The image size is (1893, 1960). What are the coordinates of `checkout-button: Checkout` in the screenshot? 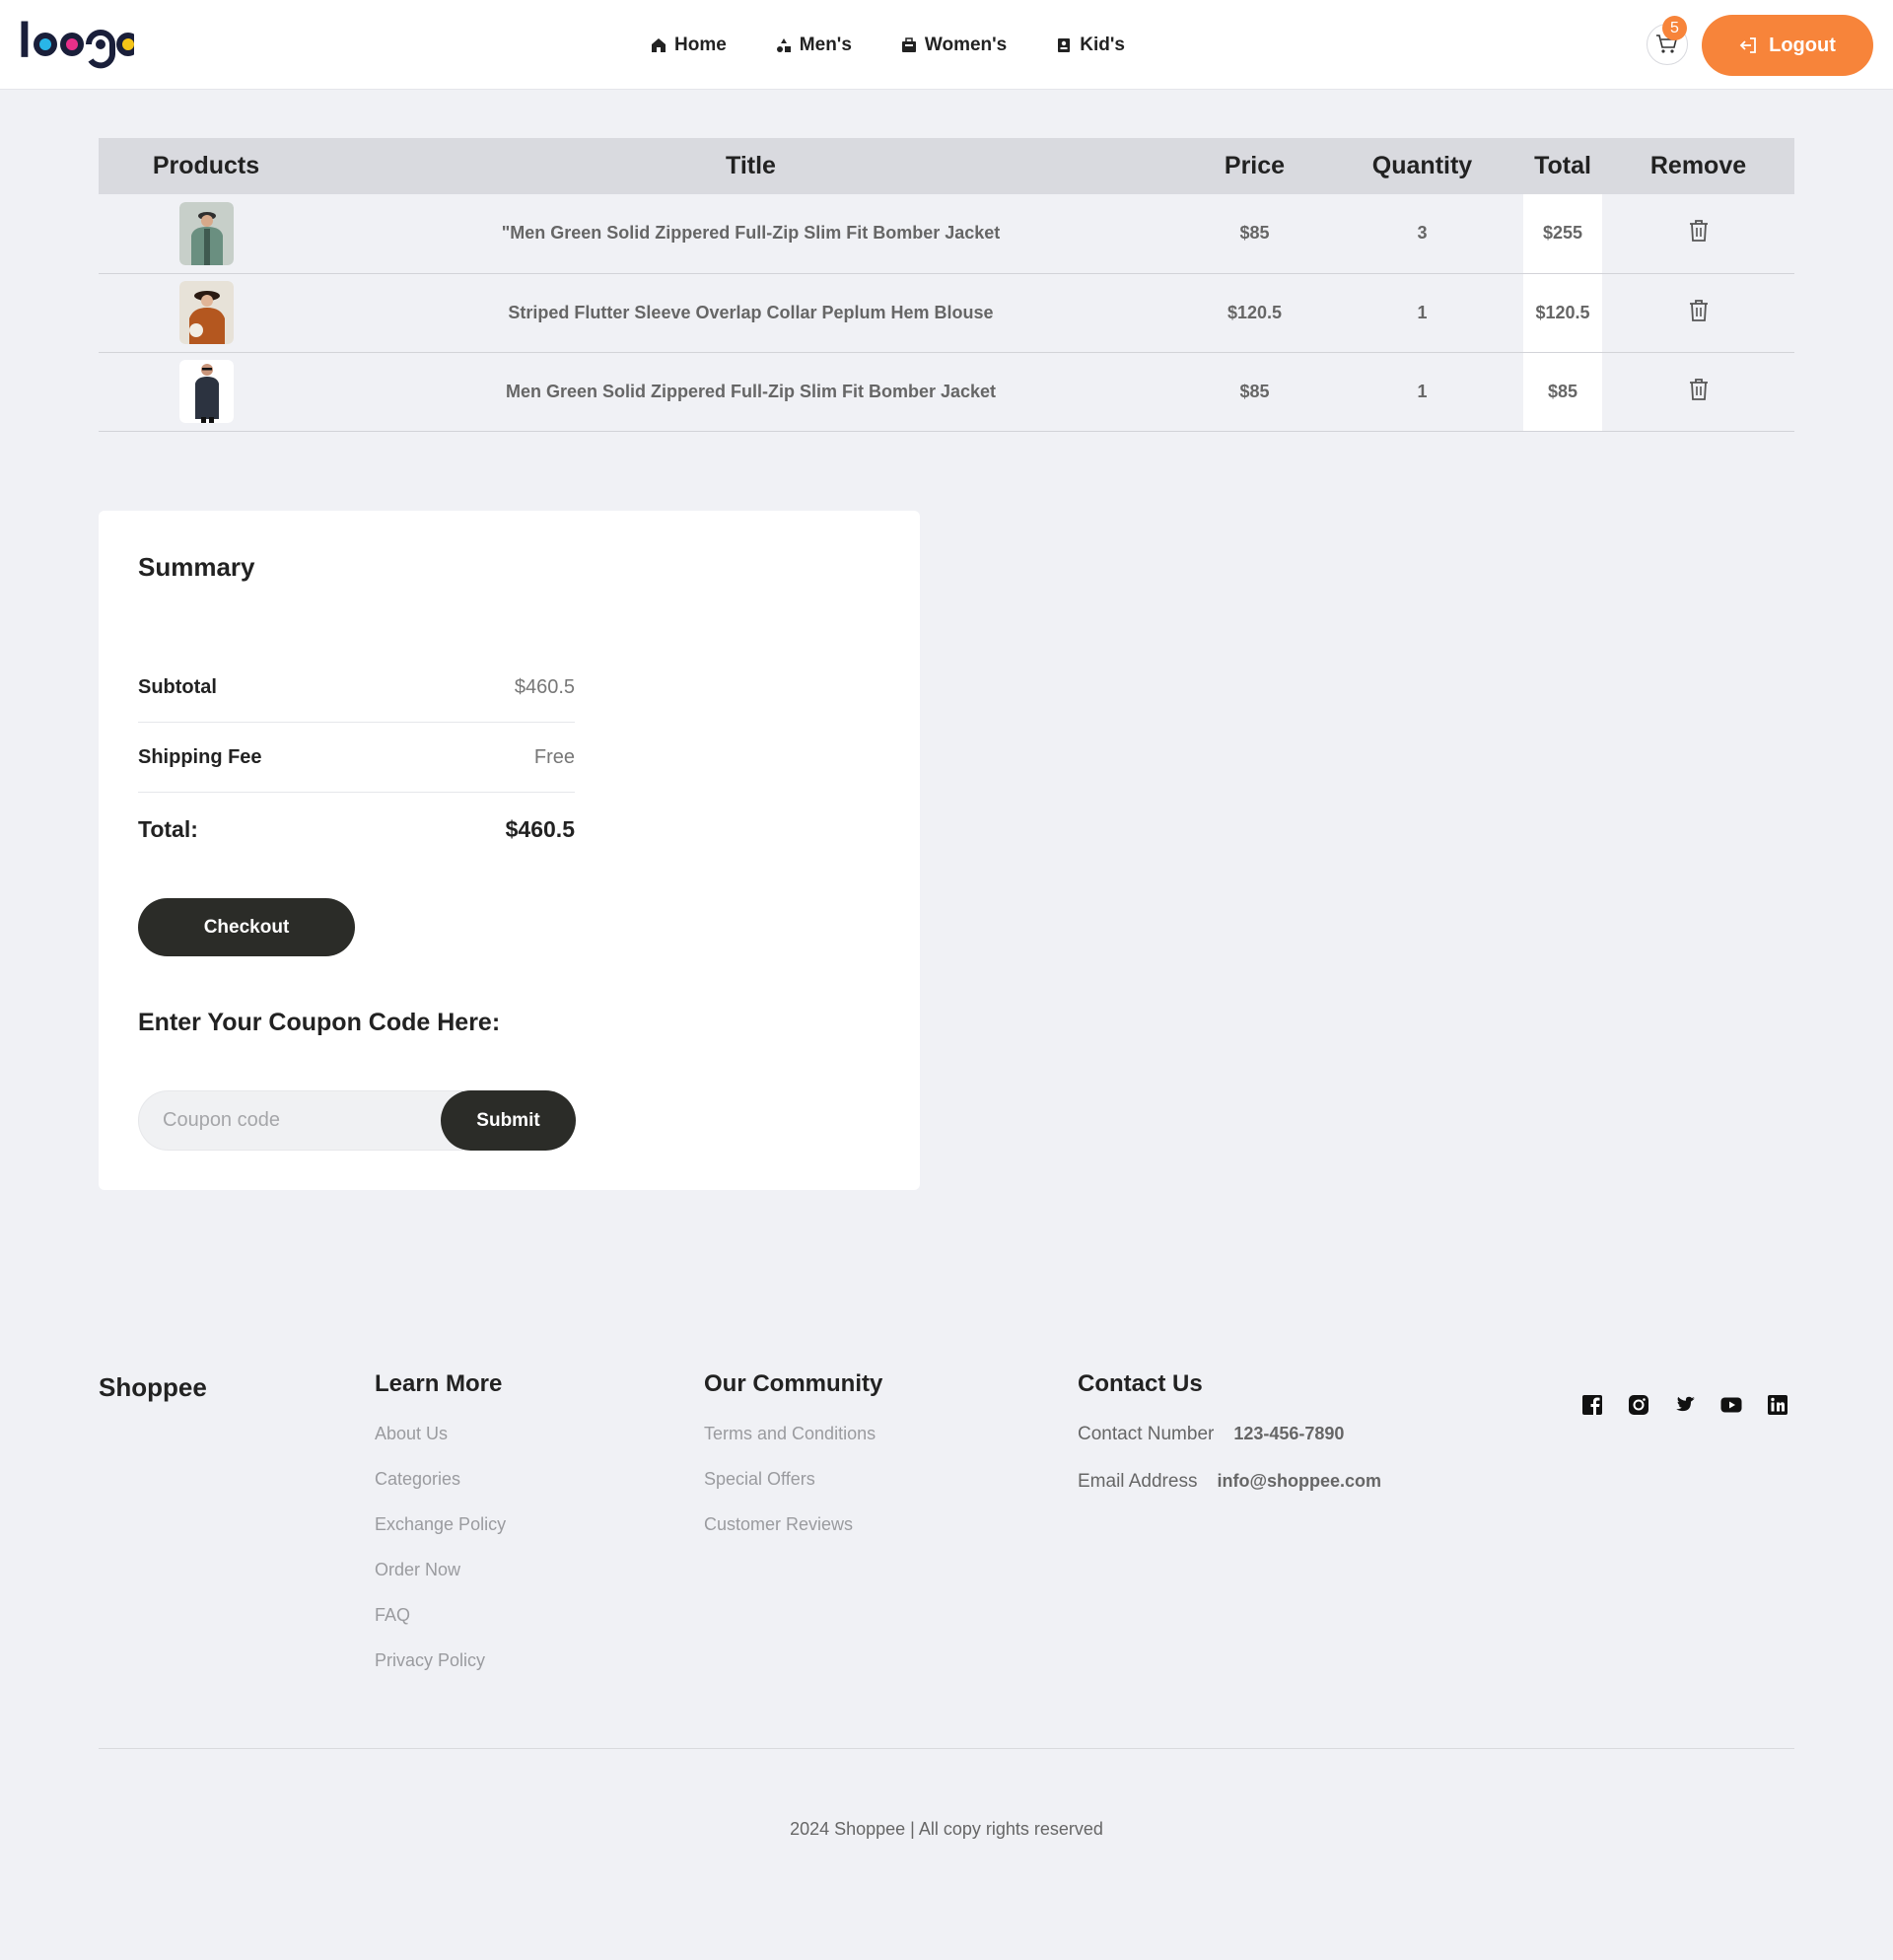 It's located at (246, 927).